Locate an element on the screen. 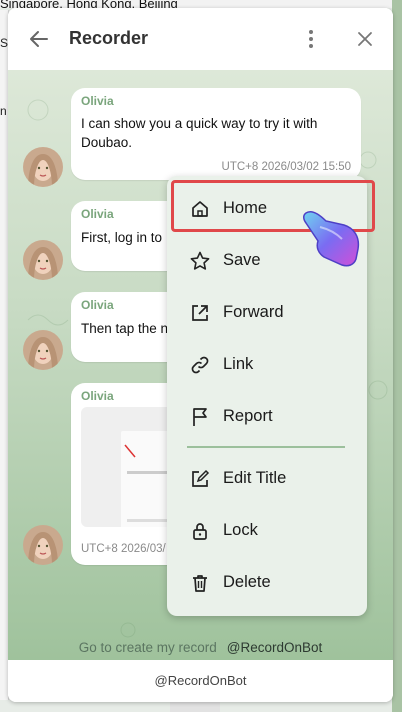 This screenshot has height=712, width=402. background-right-band is located at coordinates (397, 356).